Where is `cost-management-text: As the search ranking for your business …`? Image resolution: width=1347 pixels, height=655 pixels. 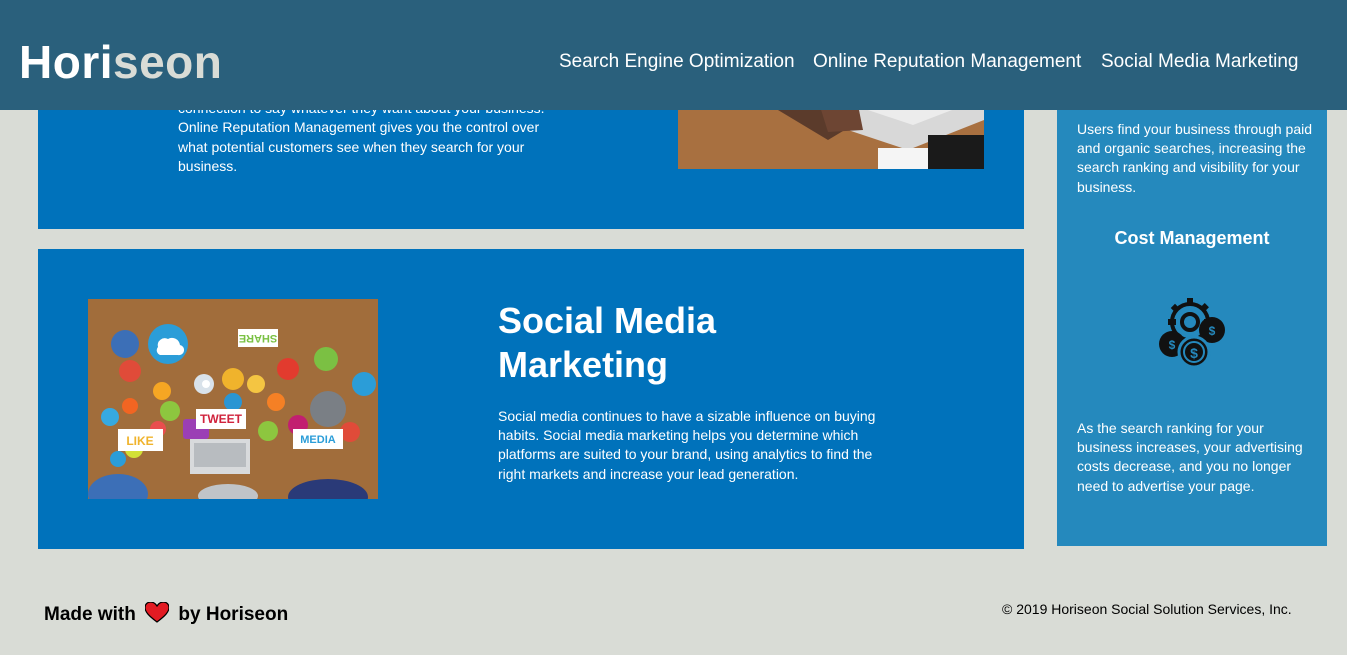
cost-management-text: As the search ranking for your business … is located at coordinates (1190, 457).